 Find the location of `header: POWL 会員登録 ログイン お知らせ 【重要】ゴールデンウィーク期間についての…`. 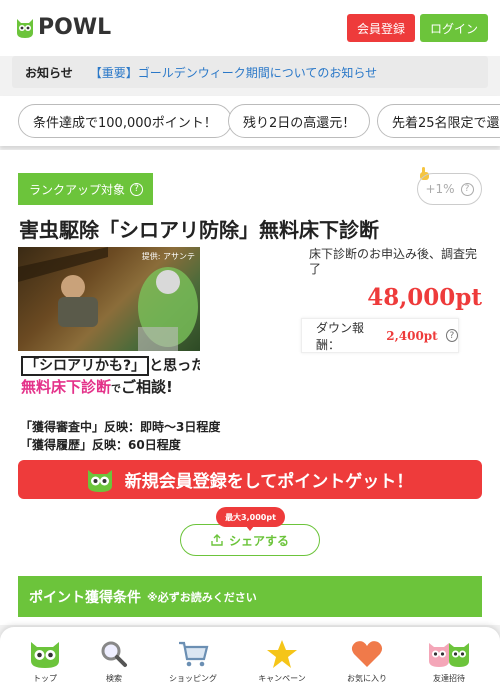

header: POWL 会員登録 ログイン お知らせ 【重要】ゴールデンウィーク期間についての… is located at coordinates (250, 44).